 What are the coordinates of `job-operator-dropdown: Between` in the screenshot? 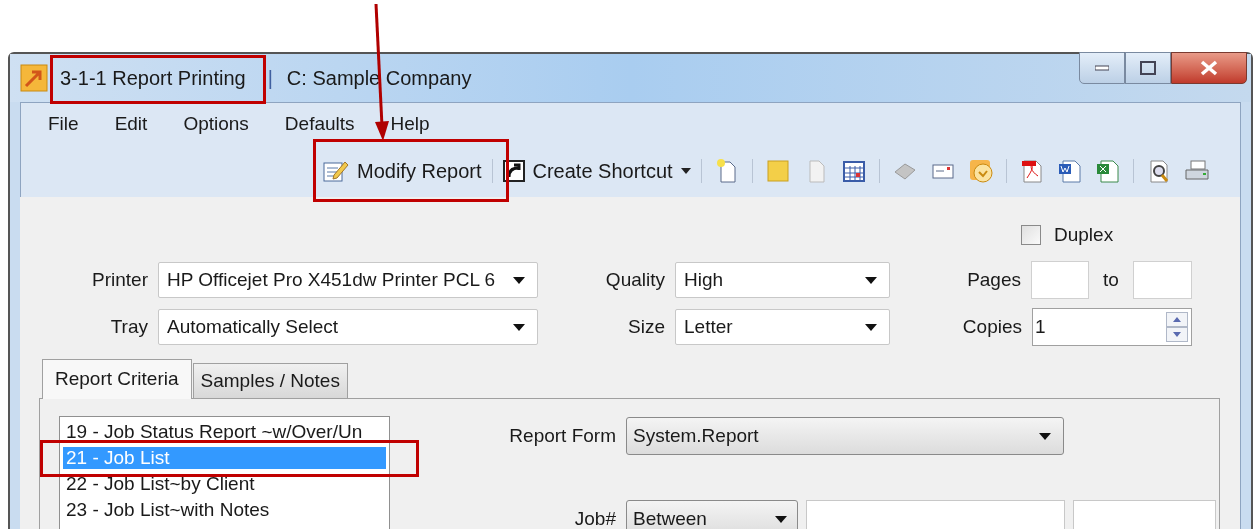 It's located at (712, 514).